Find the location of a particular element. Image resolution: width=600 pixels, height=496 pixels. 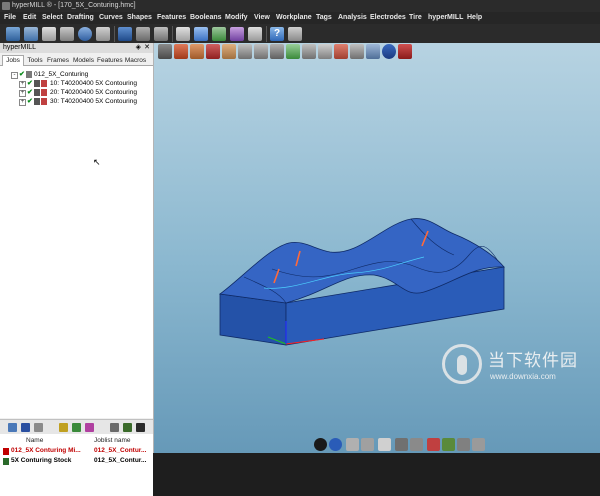

save-icon is located at coordinates (49, 34).